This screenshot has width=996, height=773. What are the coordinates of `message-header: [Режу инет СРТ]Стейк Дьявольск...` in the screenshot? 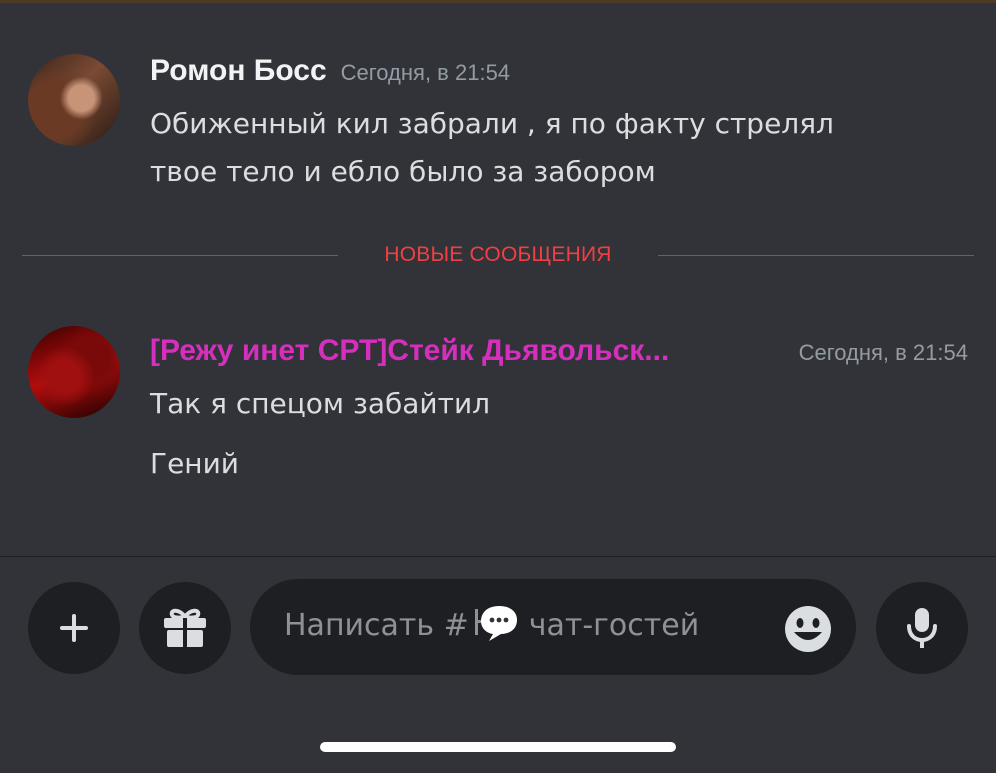 It's located at (409, 351).